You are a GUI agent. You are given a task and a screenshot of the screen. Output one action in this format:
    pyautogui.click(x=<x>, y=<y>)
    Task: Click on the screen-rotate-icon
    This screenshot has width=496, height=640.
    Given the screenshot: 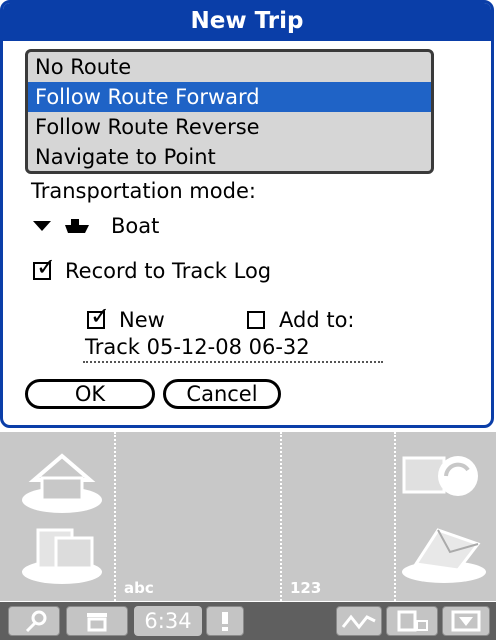 What is the action you would take?
    pyautogui.click(x=412, y=621)
    